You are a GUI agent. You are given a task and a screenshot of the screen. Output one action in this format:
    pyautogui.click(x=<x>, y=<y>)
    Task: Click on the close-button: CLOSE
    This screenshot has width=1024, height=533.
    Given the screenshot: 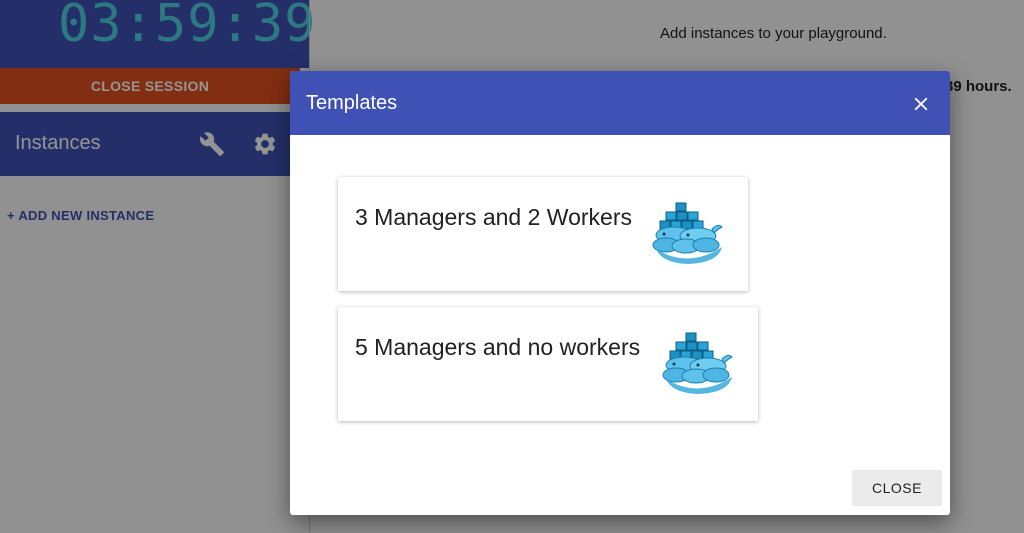 What is the action you would take?
    pyautogui.click(x=897, y=488)
    